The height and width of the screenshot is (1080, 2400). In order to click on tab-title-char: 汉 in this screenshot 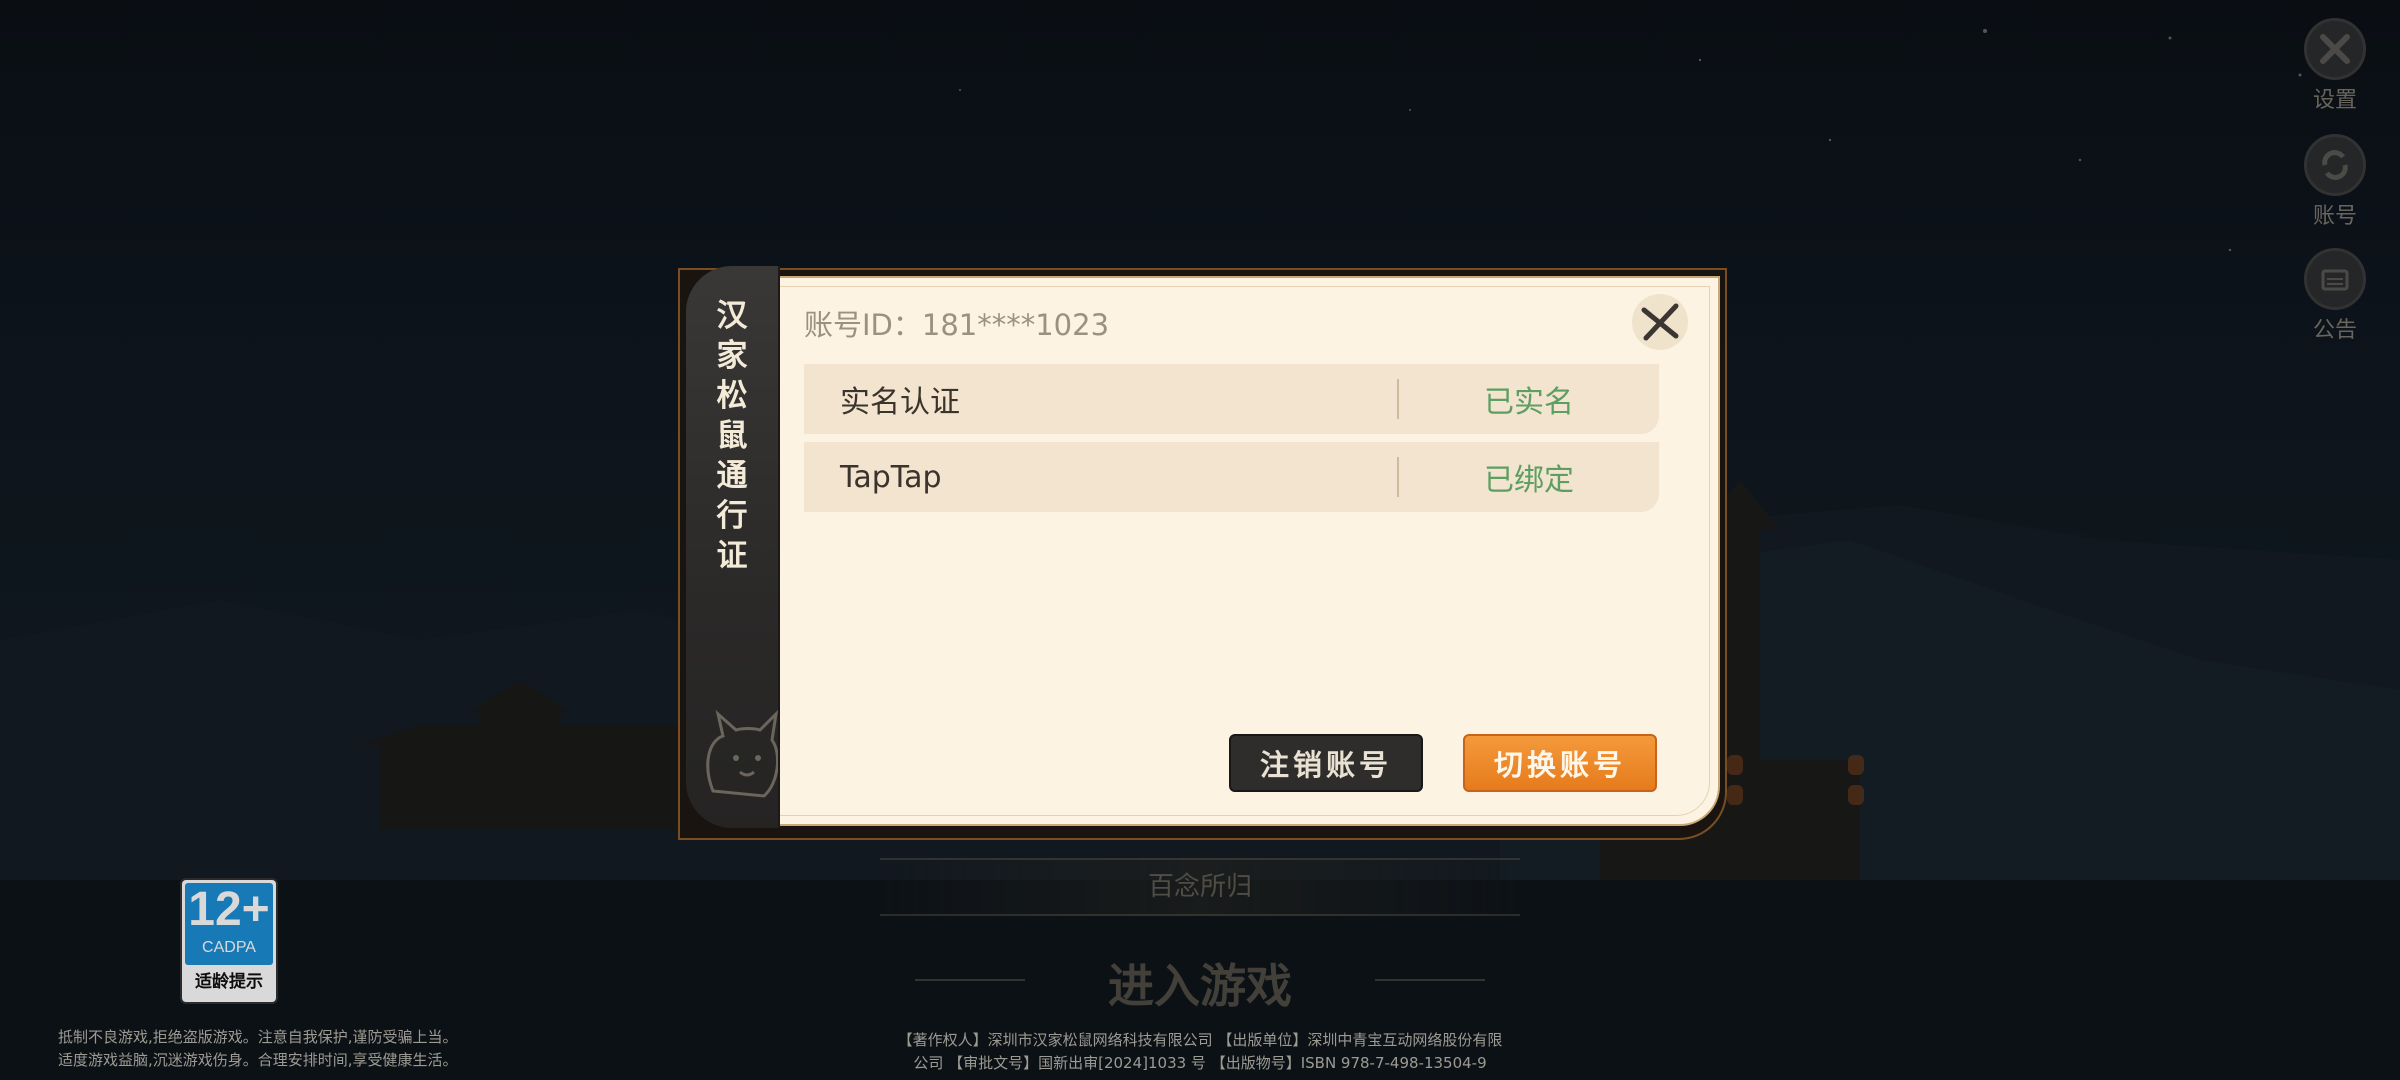, I will do `click(732, 316)`.